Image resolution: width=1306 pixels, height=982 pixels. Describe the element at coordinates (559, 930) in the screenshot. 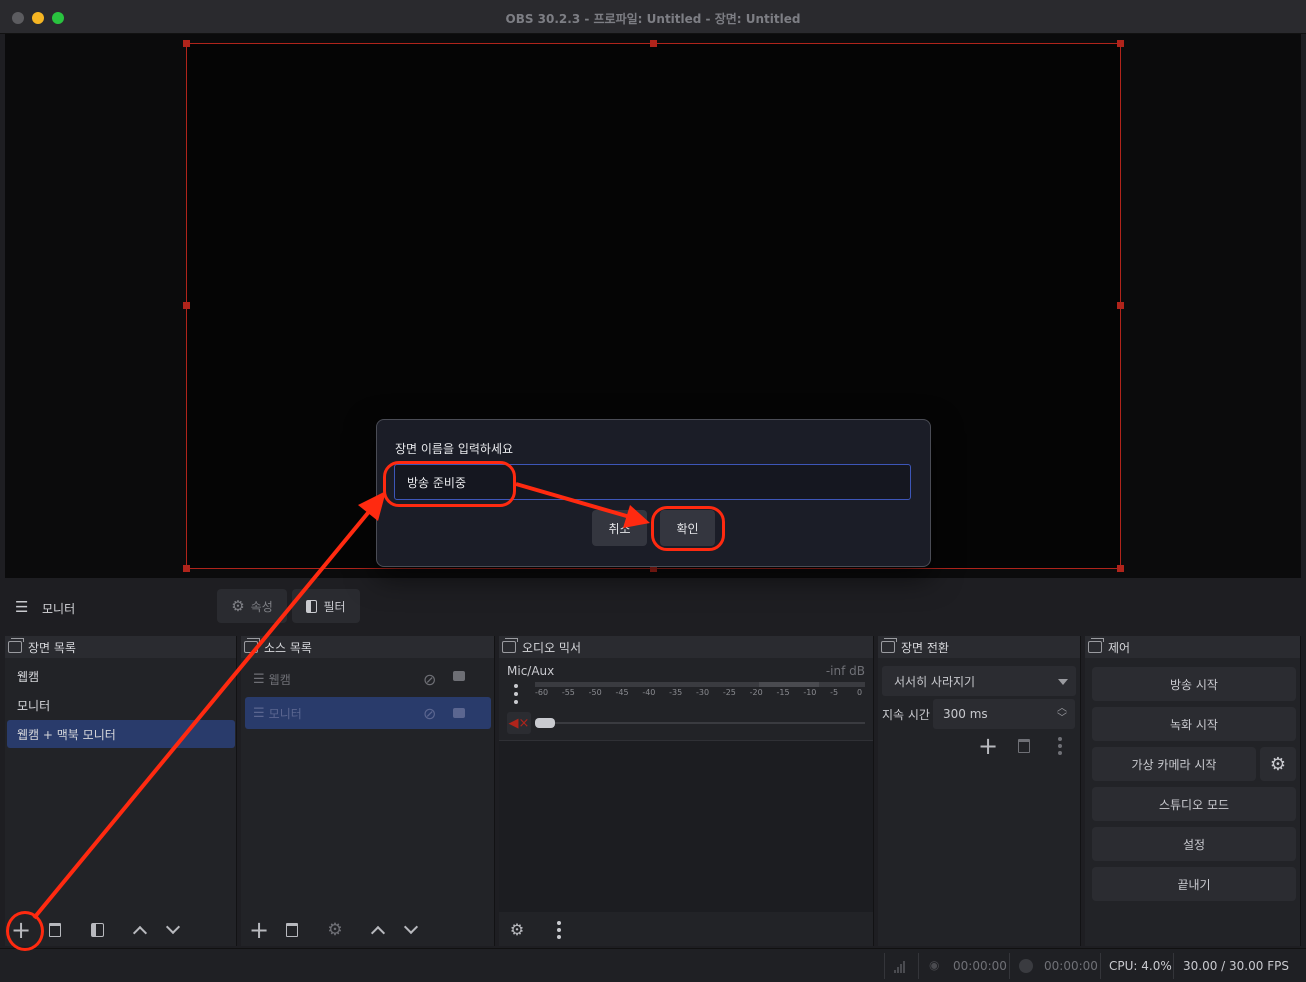

I see `audio-menu-button` at that location.